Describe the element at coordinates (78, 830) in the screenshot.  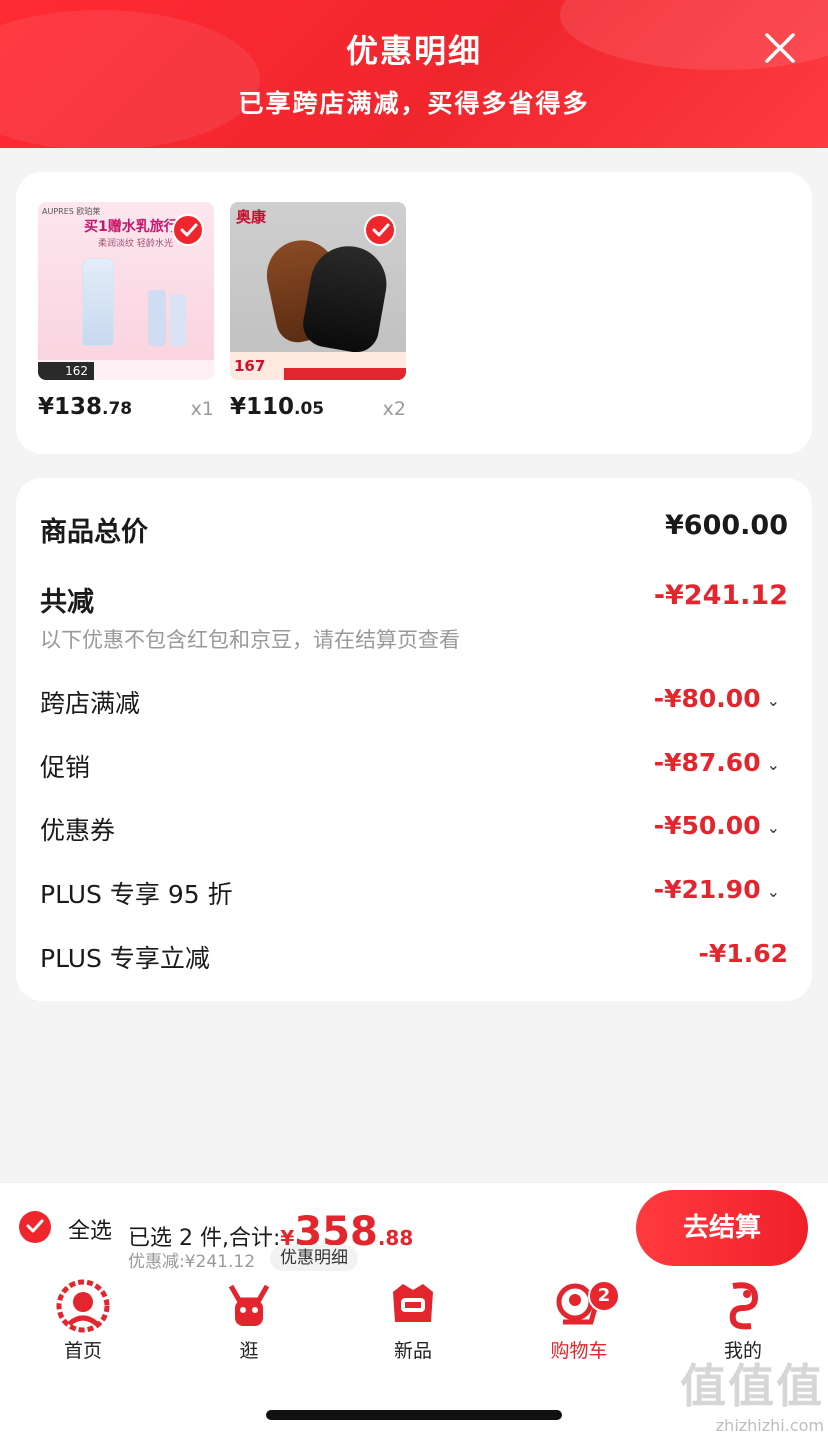
I see `discount-label: 优惠券` at that location.